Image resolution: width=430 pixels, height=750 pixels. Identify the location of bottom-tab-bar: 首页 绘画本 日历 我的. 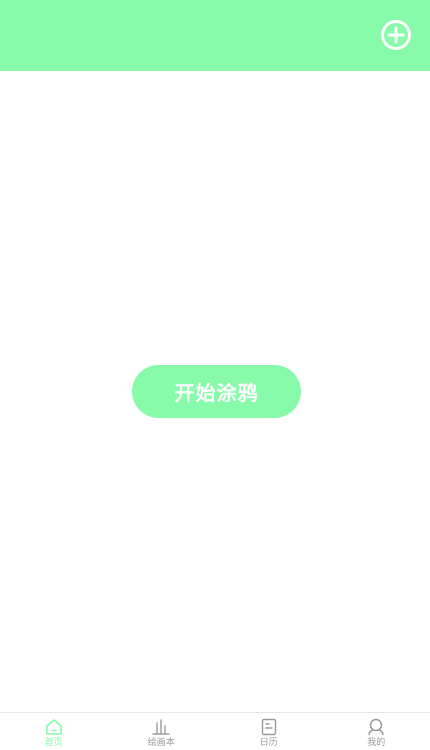
(215, 731).